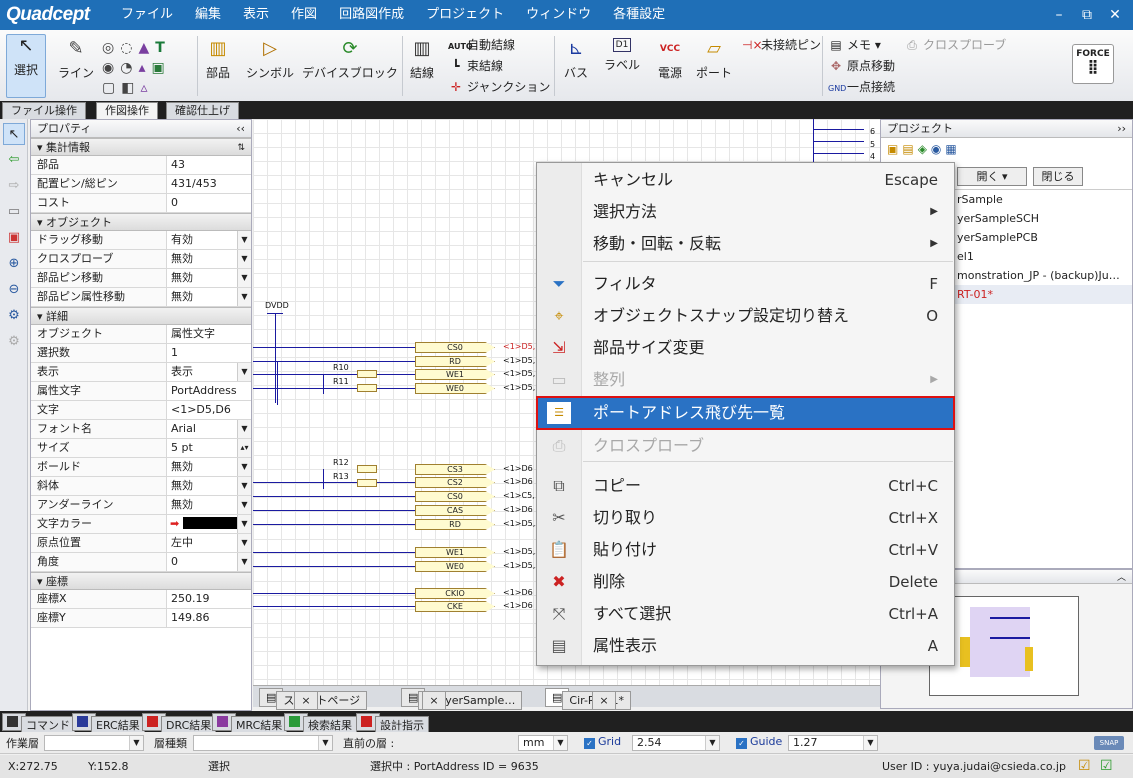  Describe the element at coordinates (938, 149) in the screenshot. I see `db-icon: ◉` at that location.